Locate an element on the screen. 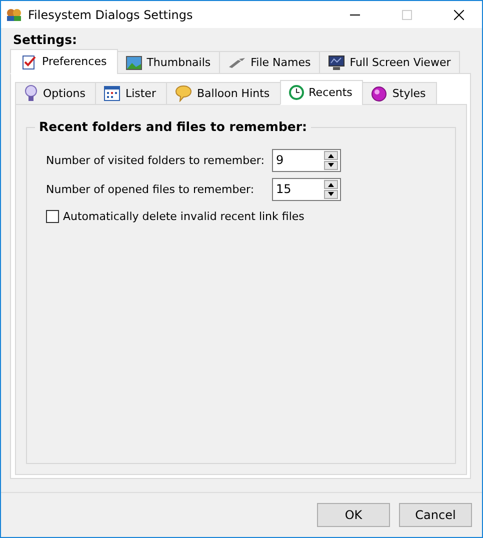 Image resolution: width=483 pixels, height=538 pixels. tab: Recents is located at coordinates (322, 92).